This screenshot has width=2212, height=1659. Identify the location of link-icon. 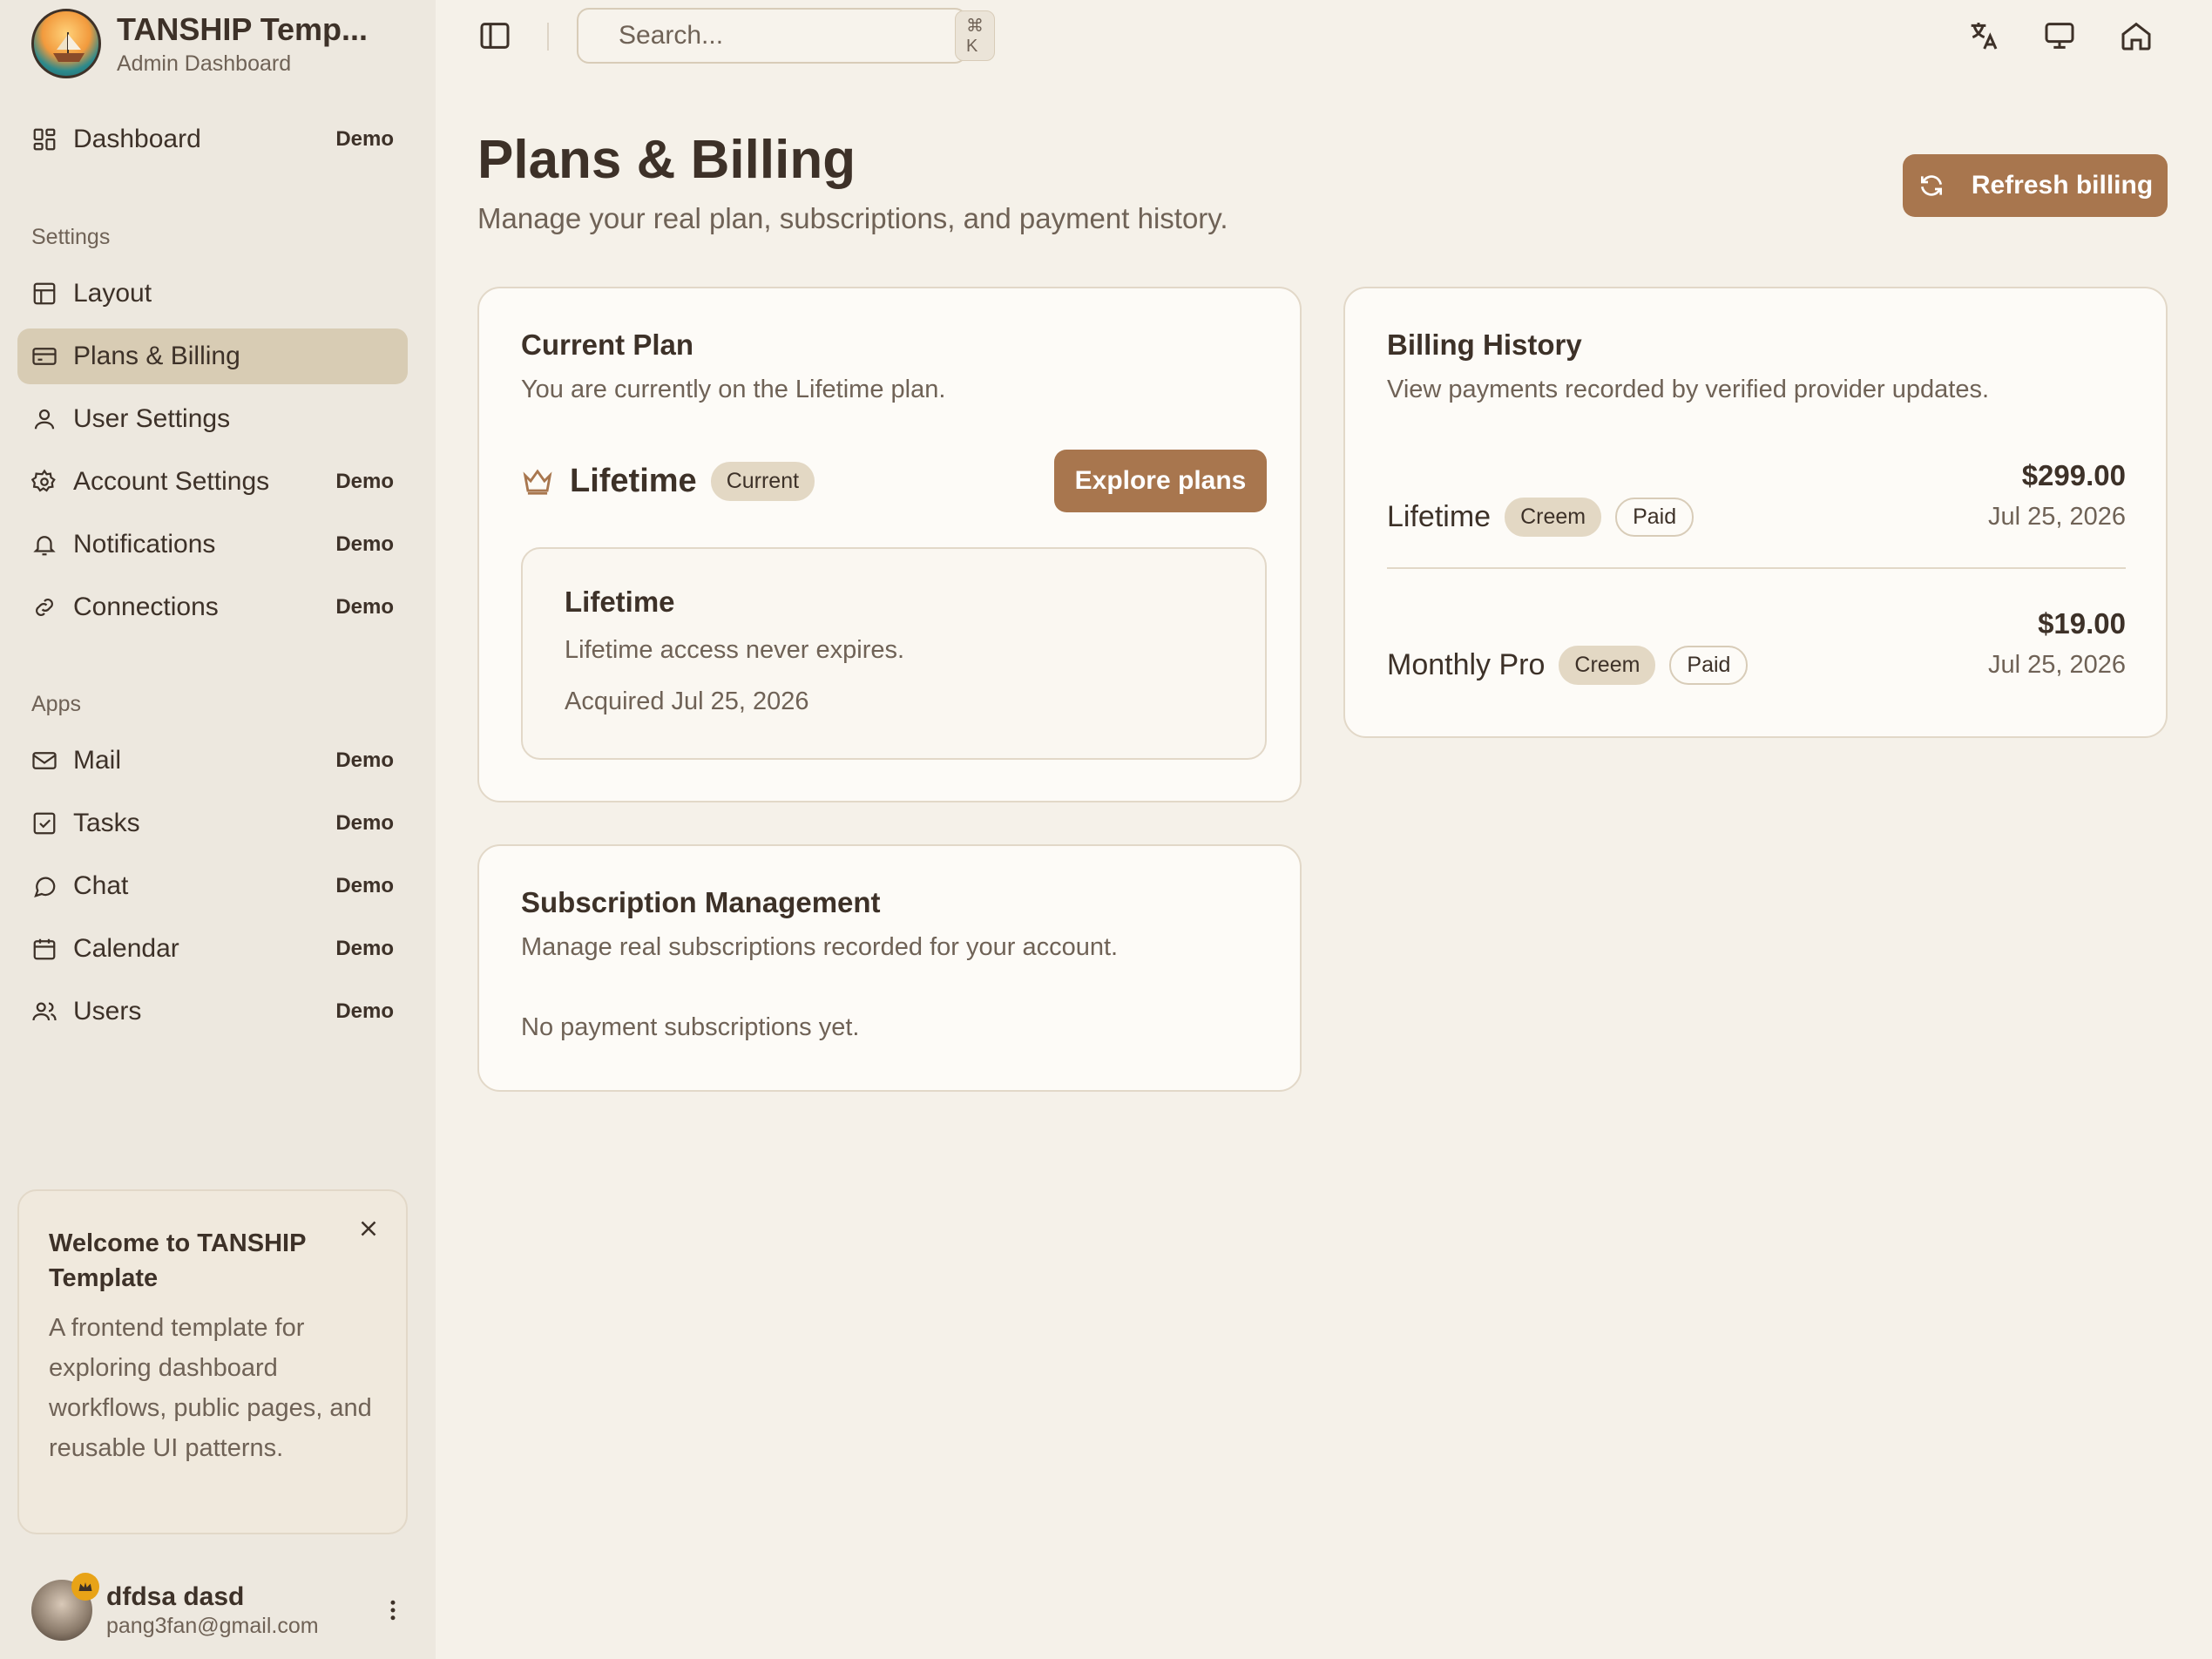
(44, 607).